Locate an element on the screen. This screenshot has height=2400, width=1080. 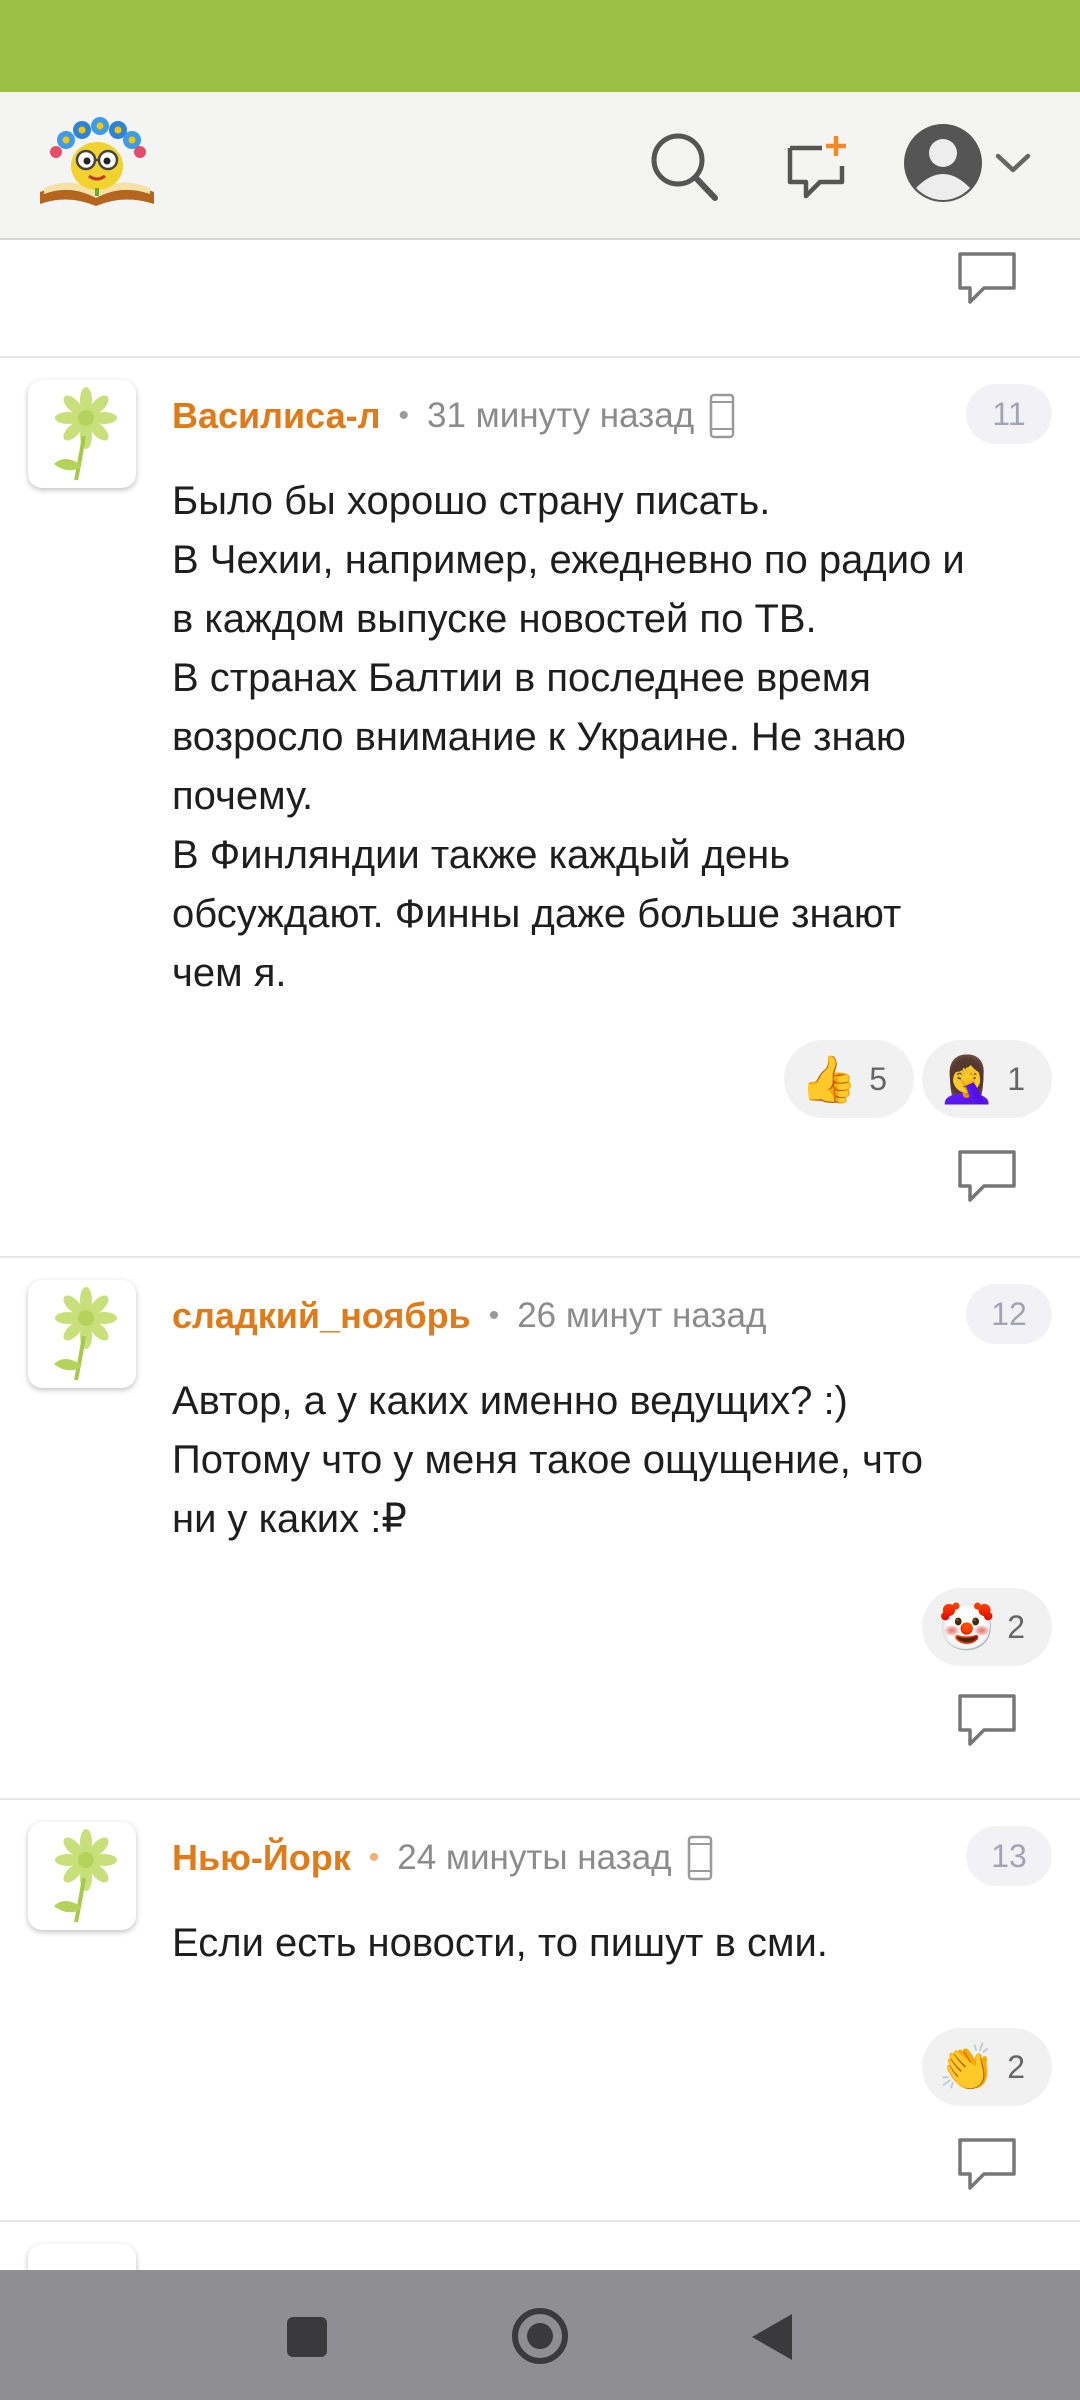
comment-number: 12 is located at coordinates (1009, 1314).